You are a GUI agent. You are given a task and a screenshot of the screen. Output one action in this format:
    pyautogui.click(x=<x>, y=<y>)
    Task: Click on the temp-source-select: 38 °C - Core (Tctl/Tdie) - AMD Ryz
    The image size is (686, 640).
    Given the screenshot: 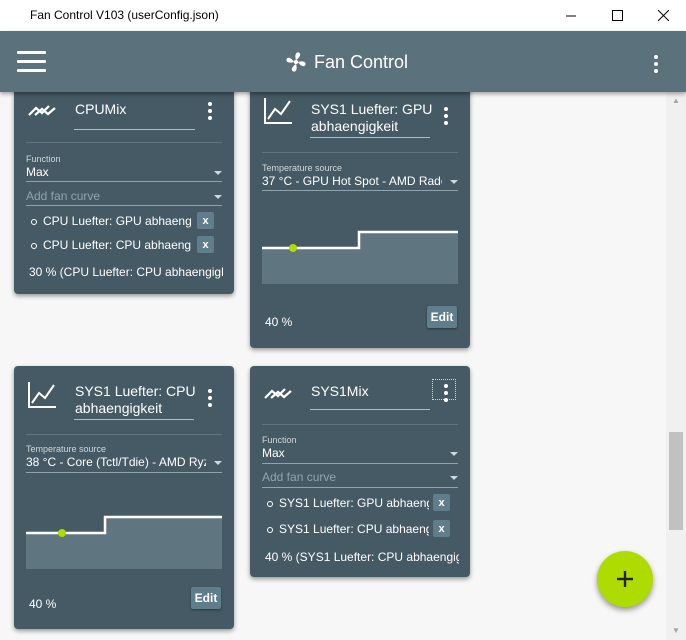 What is the action you would take?
    pyautogui.click(x=116, y=462)
    